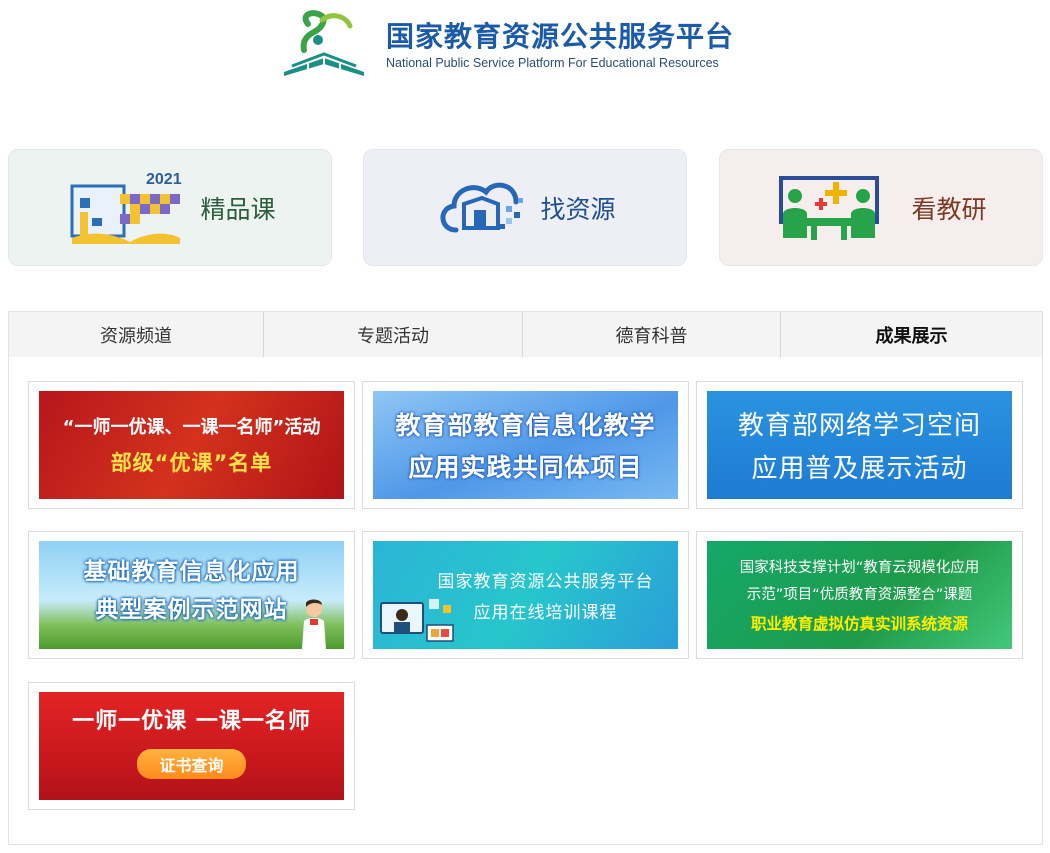 The image size is (1050, 853). What do you see at coordinates (191, 610) in the screenshot?
I see `banner-line: 典型案例示范网站` at bounding box center [191, 610].